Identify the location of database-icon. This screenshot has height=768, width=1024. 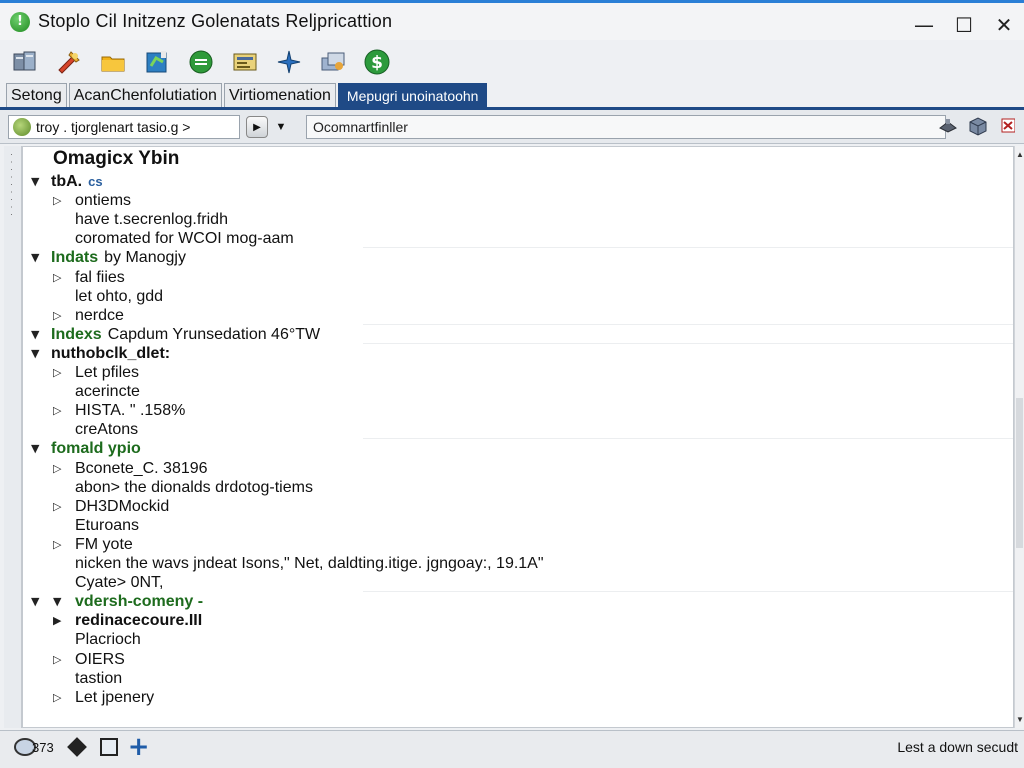
(25, 62).